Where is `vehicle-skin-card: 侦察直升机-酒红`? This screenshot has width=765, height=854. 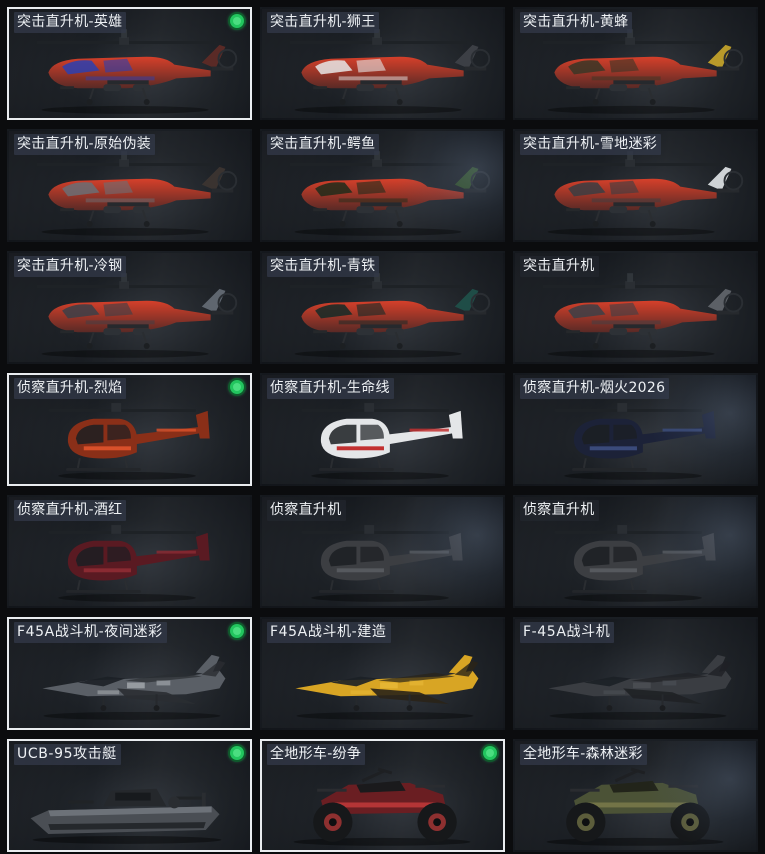
vehicle-skin-card: 侦察直升机-酒红 is located at coordinates (129, 551).